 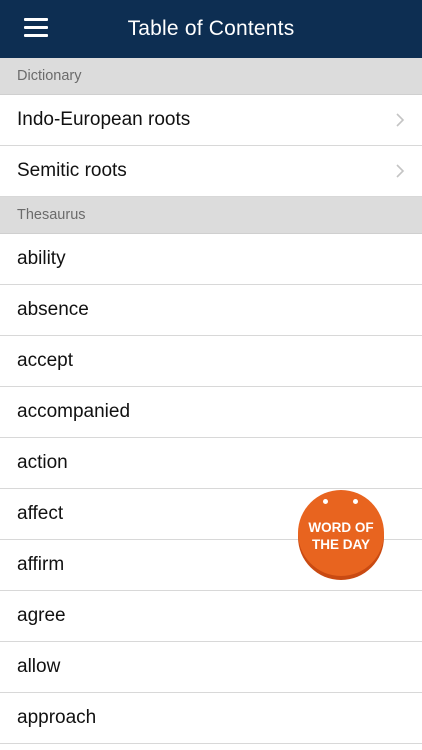 I want to click on list-item-label: Indo-European roots, so click(x=104, y=119).